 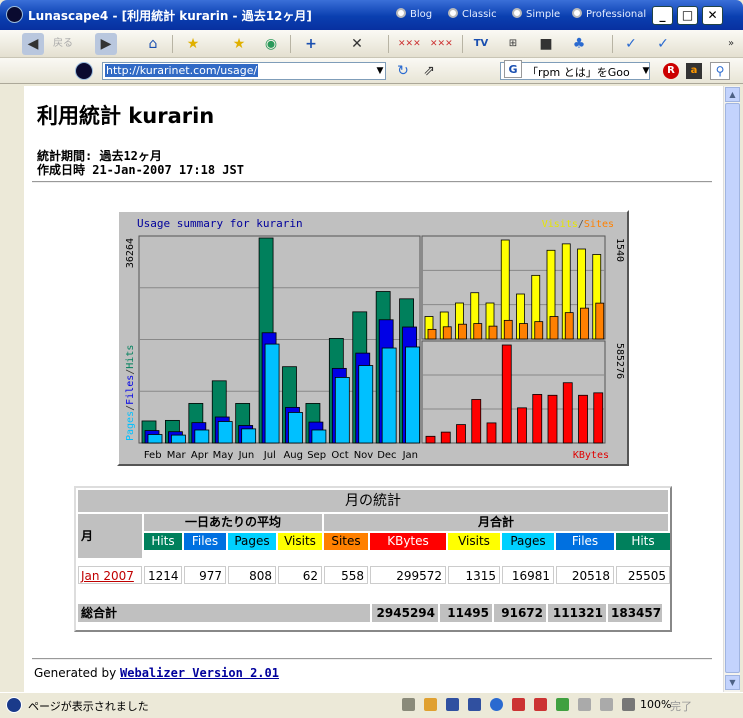 I want to click on zoom-level: 100%, so click(x=655, y=704).